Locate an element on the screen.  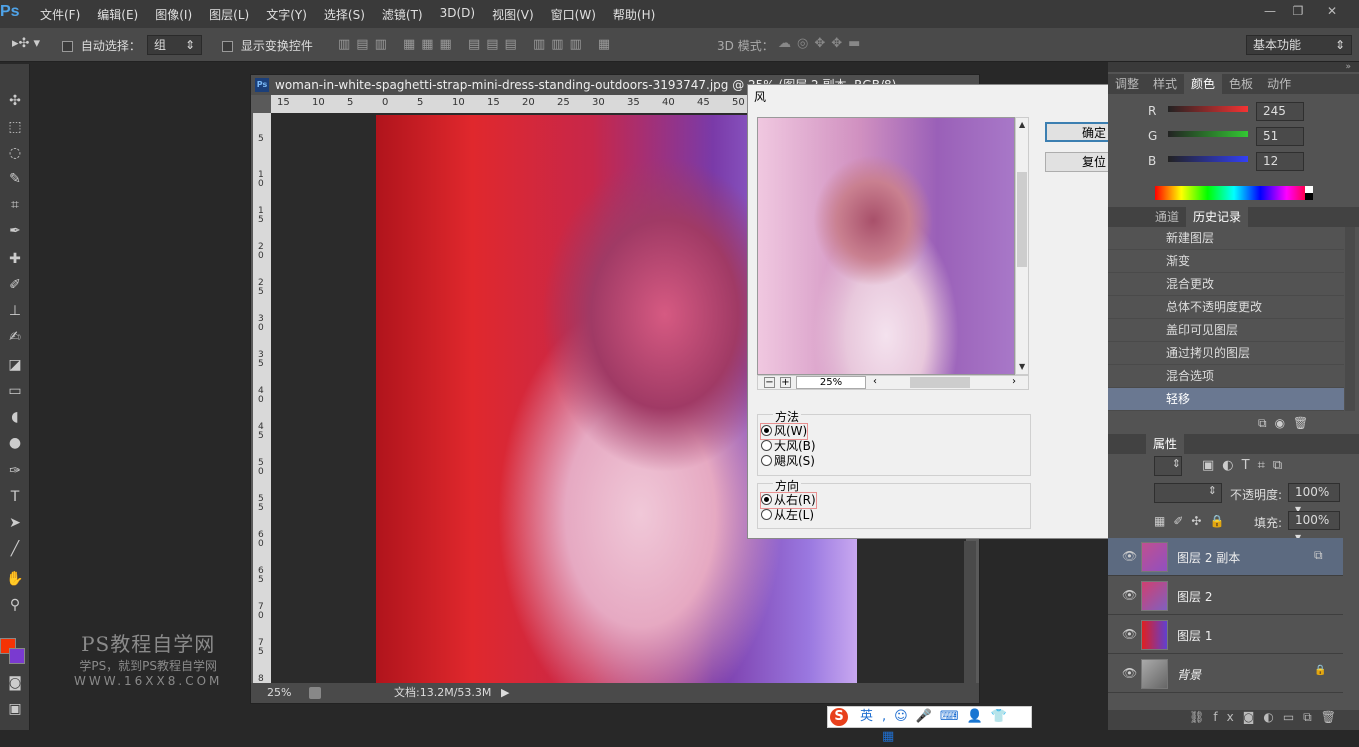
method-radio-row: 大风(B) is located at coordinates (788, 446).